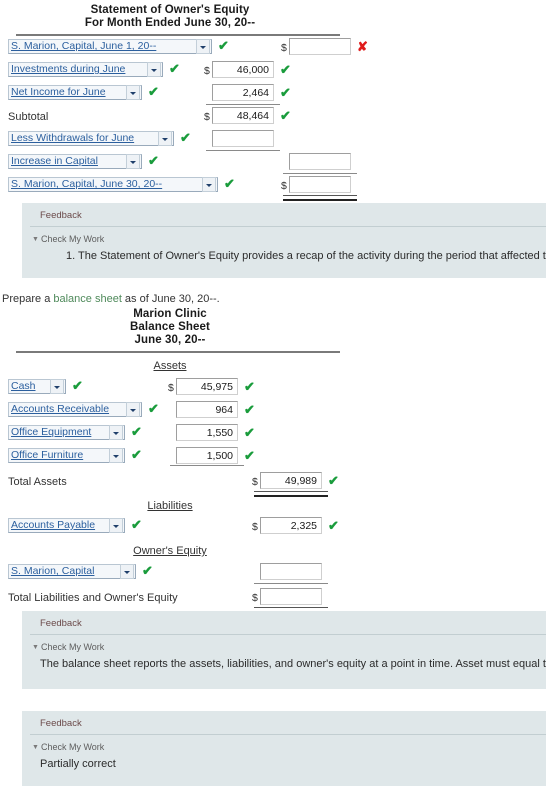 The width and height of the screenshot is (546, 793). I want to click on bs-liability-dropdown: Accounts Payable, so click(66, 525).